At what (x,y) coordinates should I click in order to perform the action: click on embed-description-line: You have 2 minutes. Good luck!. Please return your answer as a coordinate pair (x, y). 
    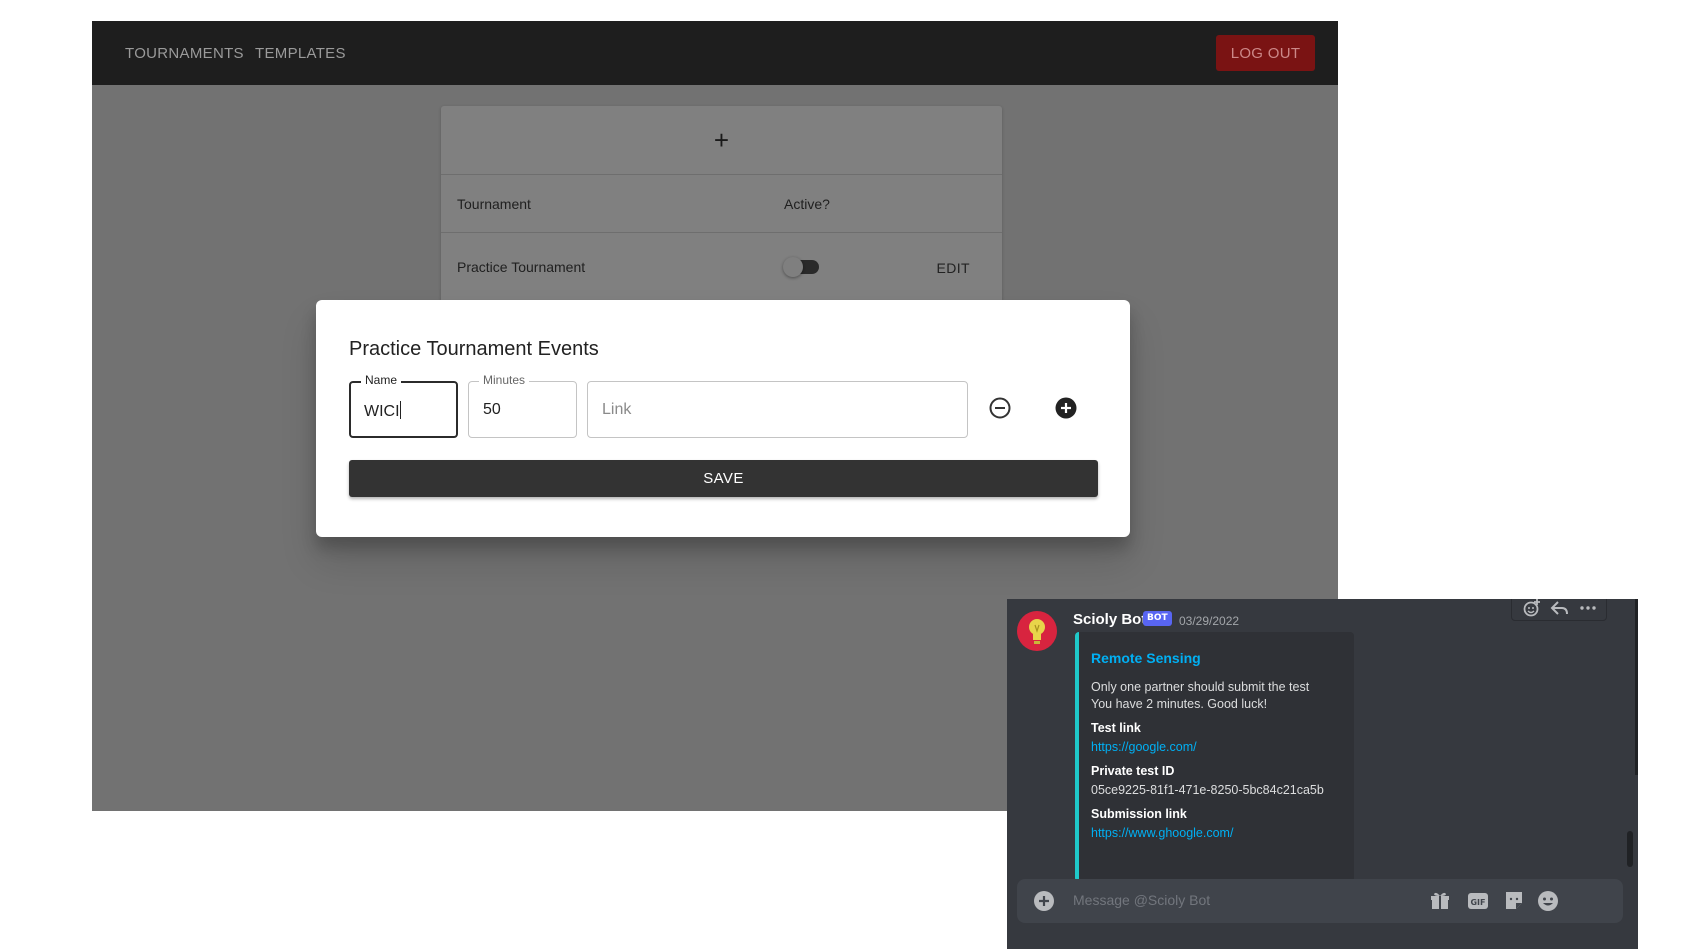
    Looking at the image, I should click on (1179, 704).